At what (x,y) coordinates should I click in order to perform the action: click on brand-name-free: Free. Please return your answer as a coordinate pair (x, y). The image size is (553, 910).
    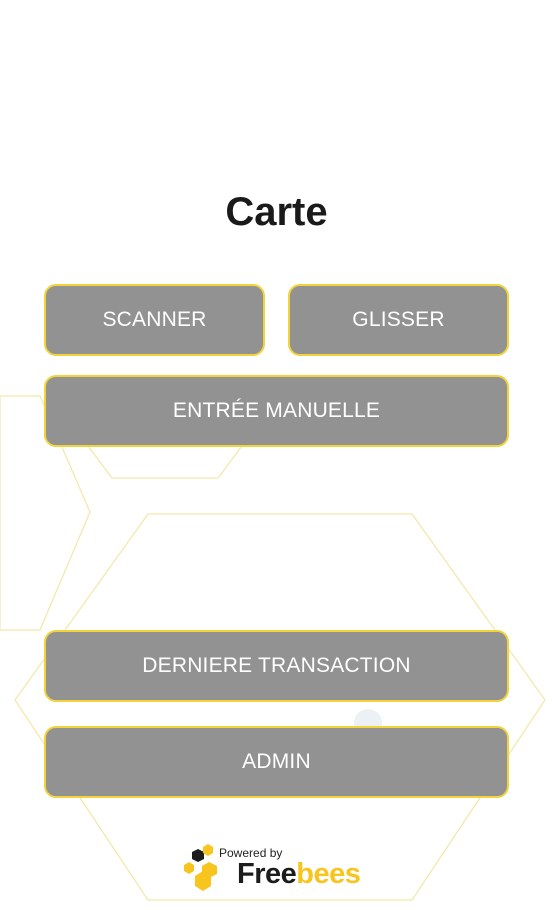
    Looking at the image, I should click on (267, 874).